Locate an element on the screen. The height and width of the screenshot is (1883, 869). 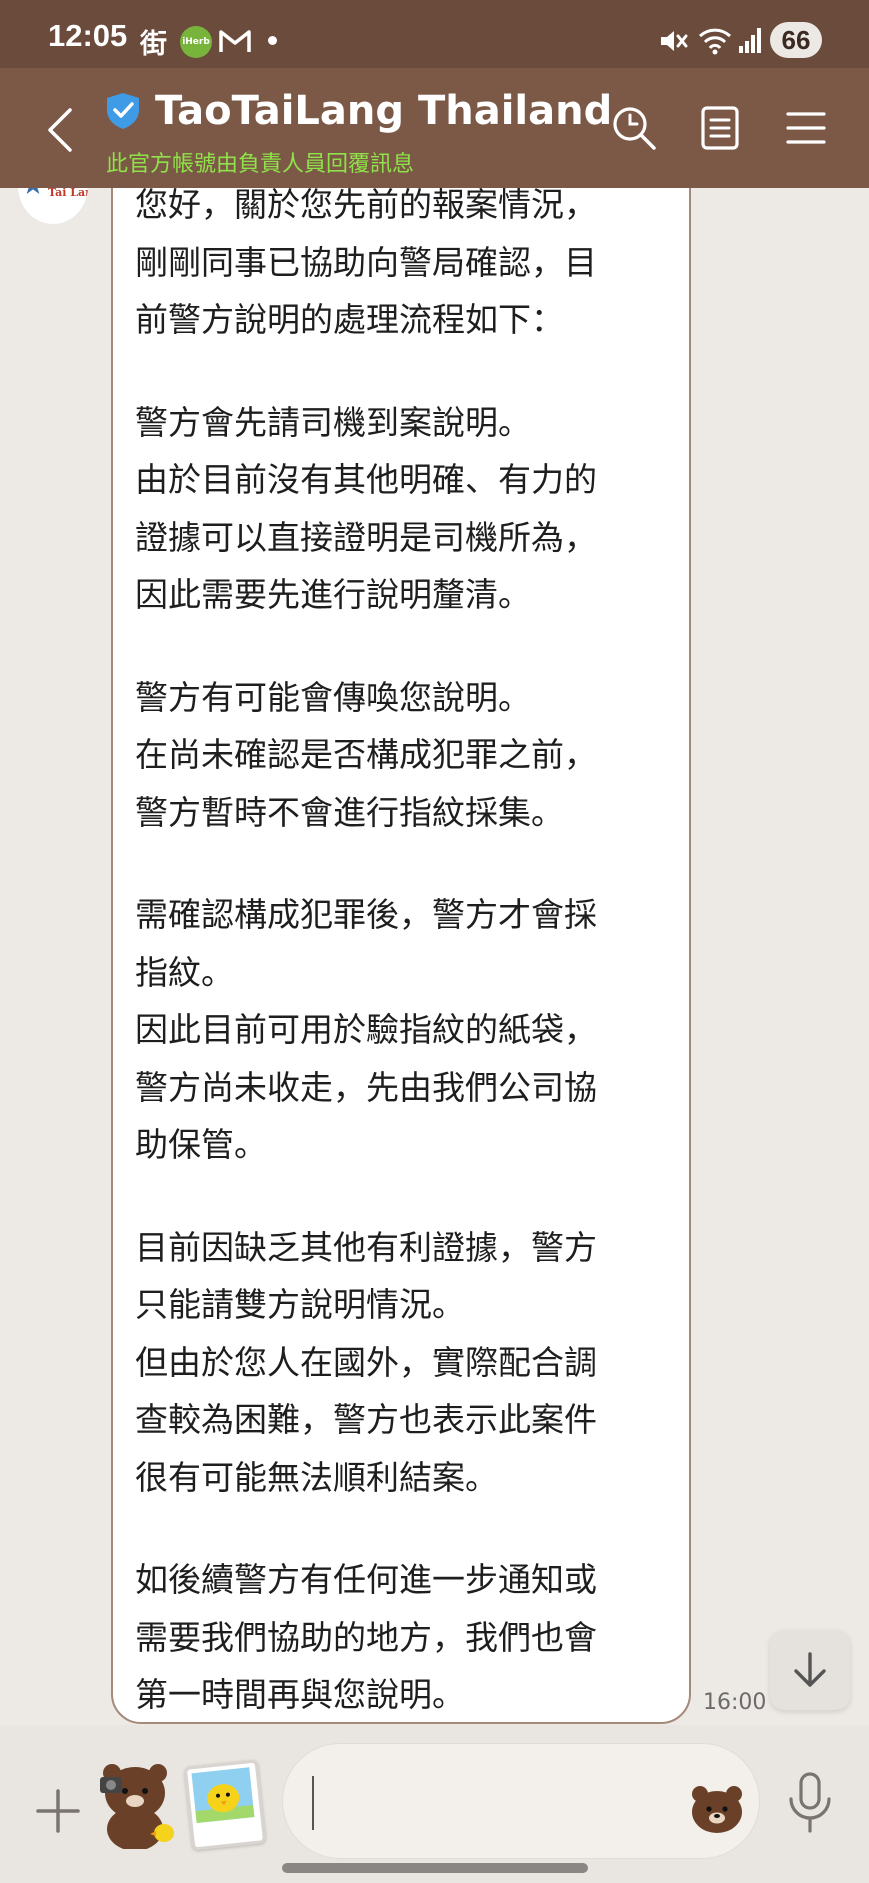
notes-button is located at coordinates (720, 128).